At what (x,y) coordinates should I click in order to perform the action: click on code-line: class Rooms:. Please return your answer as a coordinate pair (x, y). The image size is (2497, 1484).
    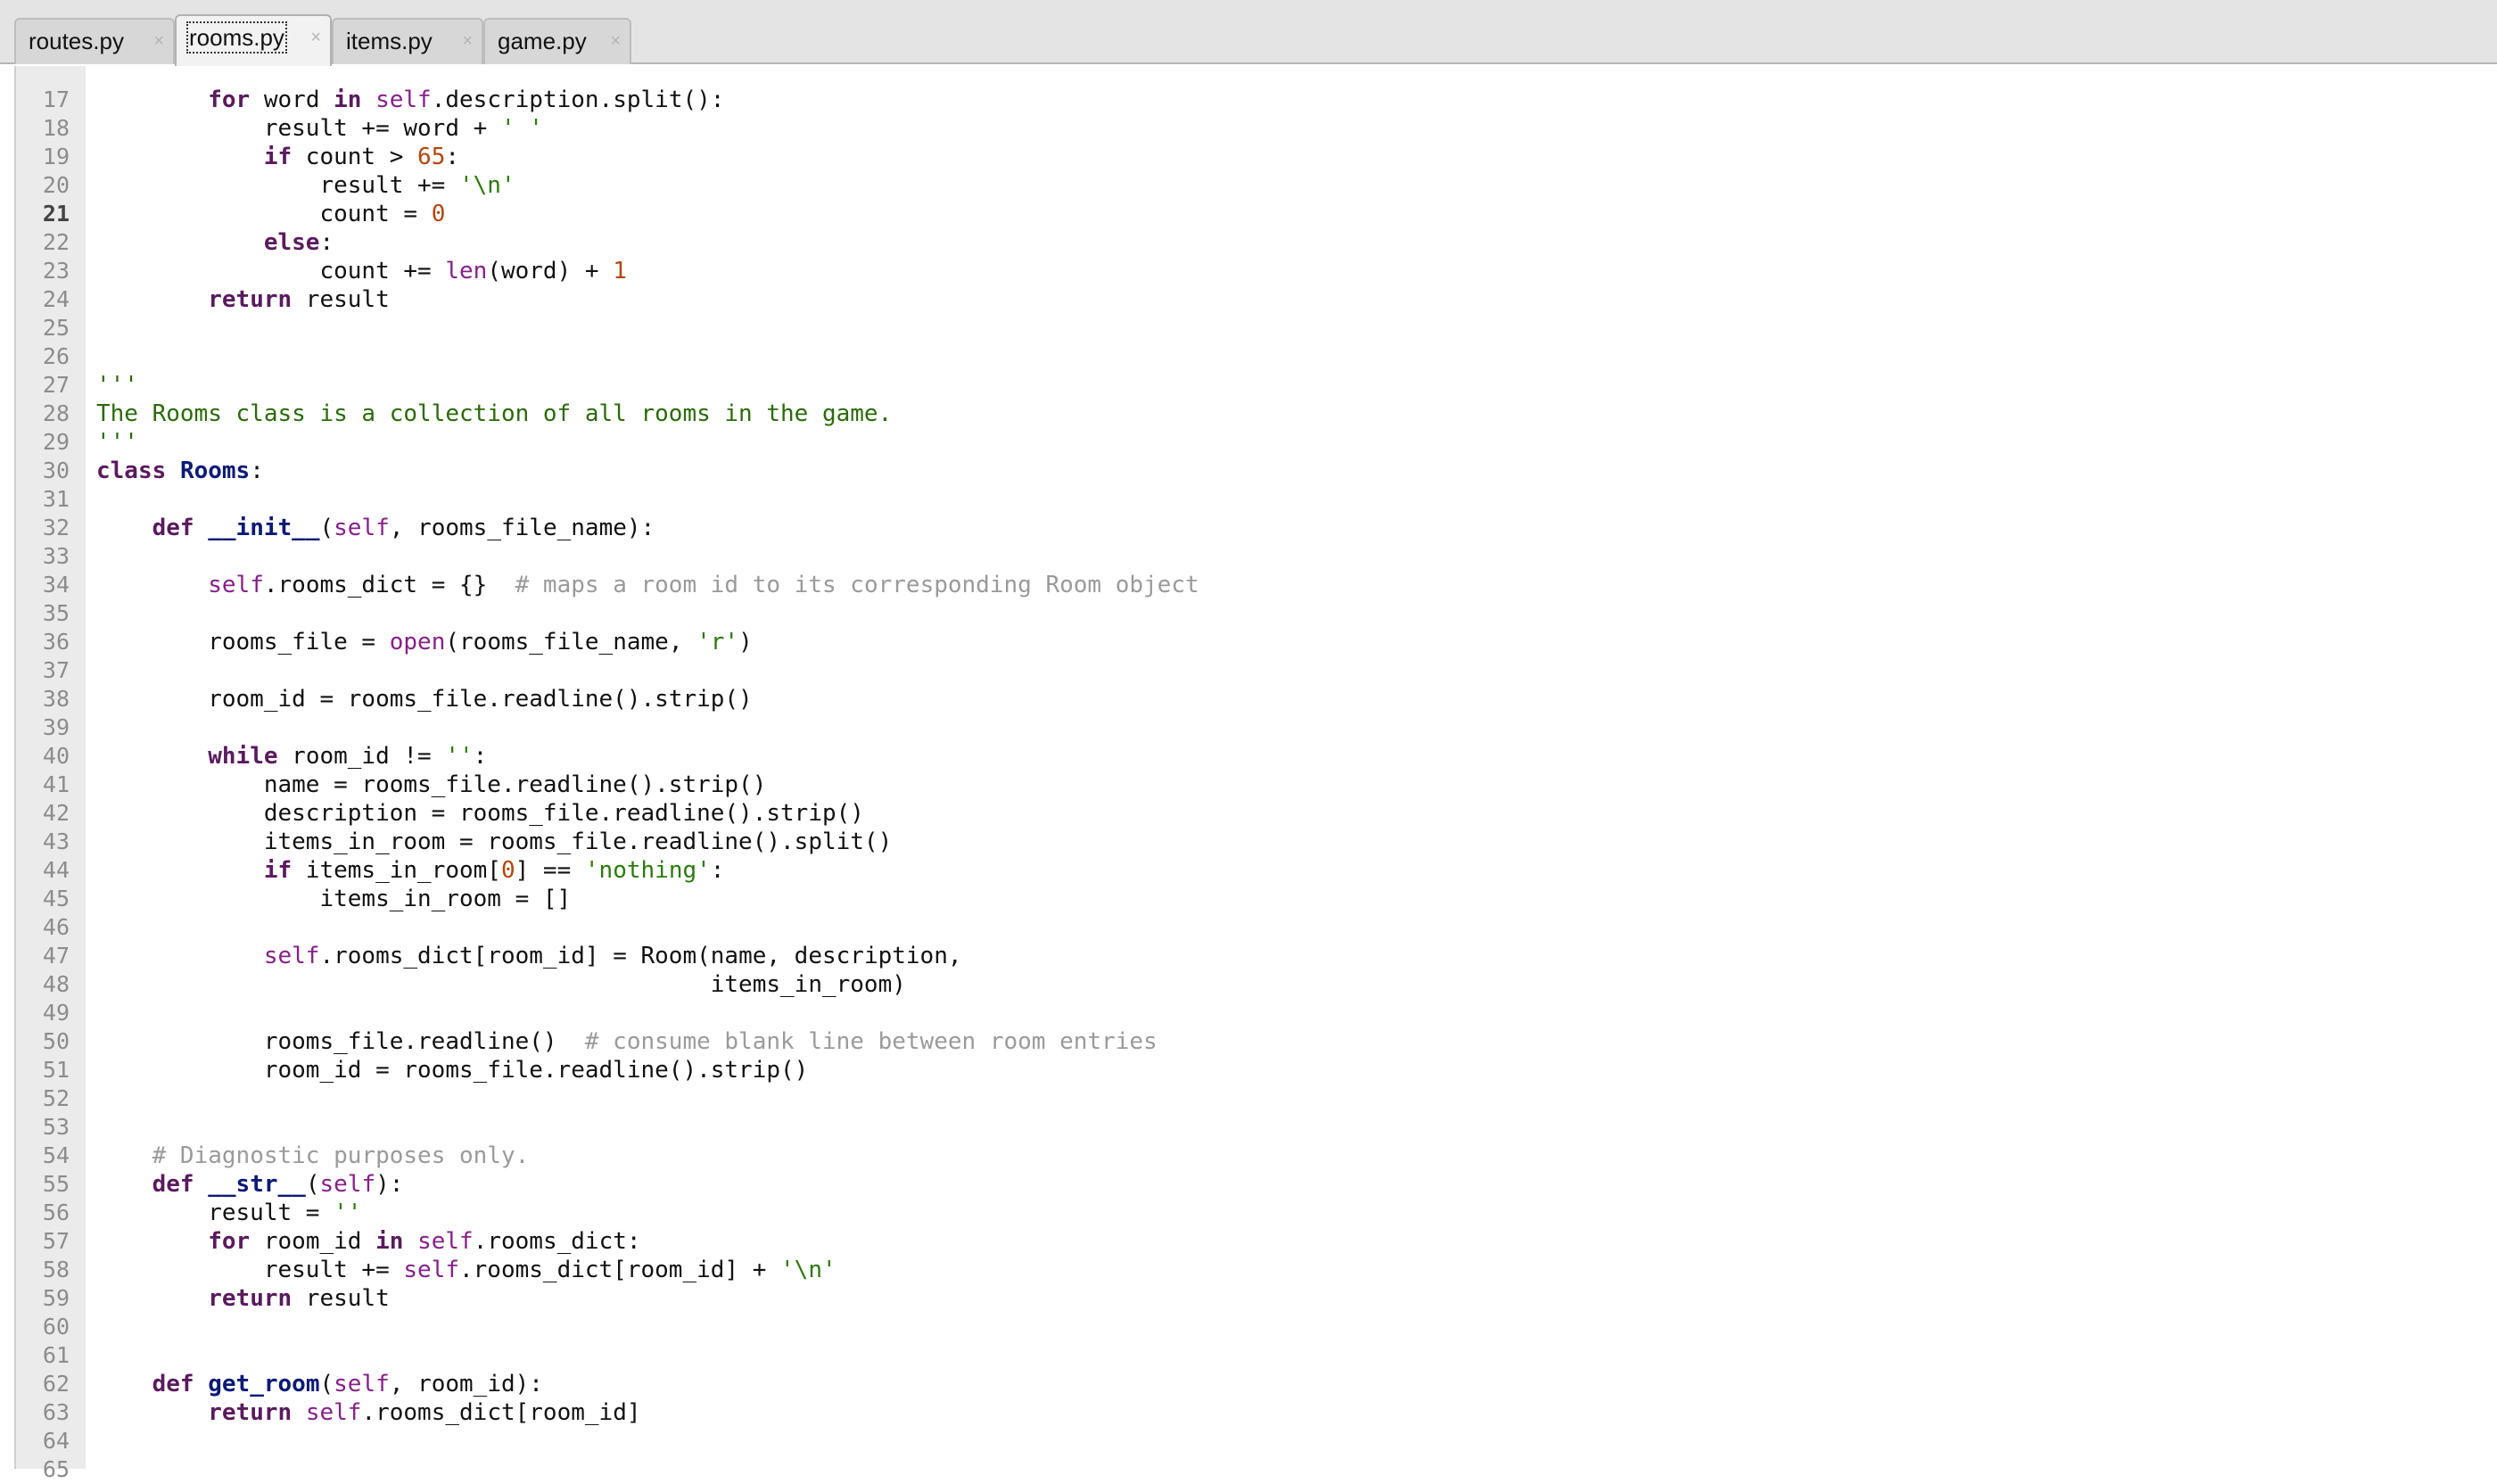
    Looking at the image, I should click on (180, 471).